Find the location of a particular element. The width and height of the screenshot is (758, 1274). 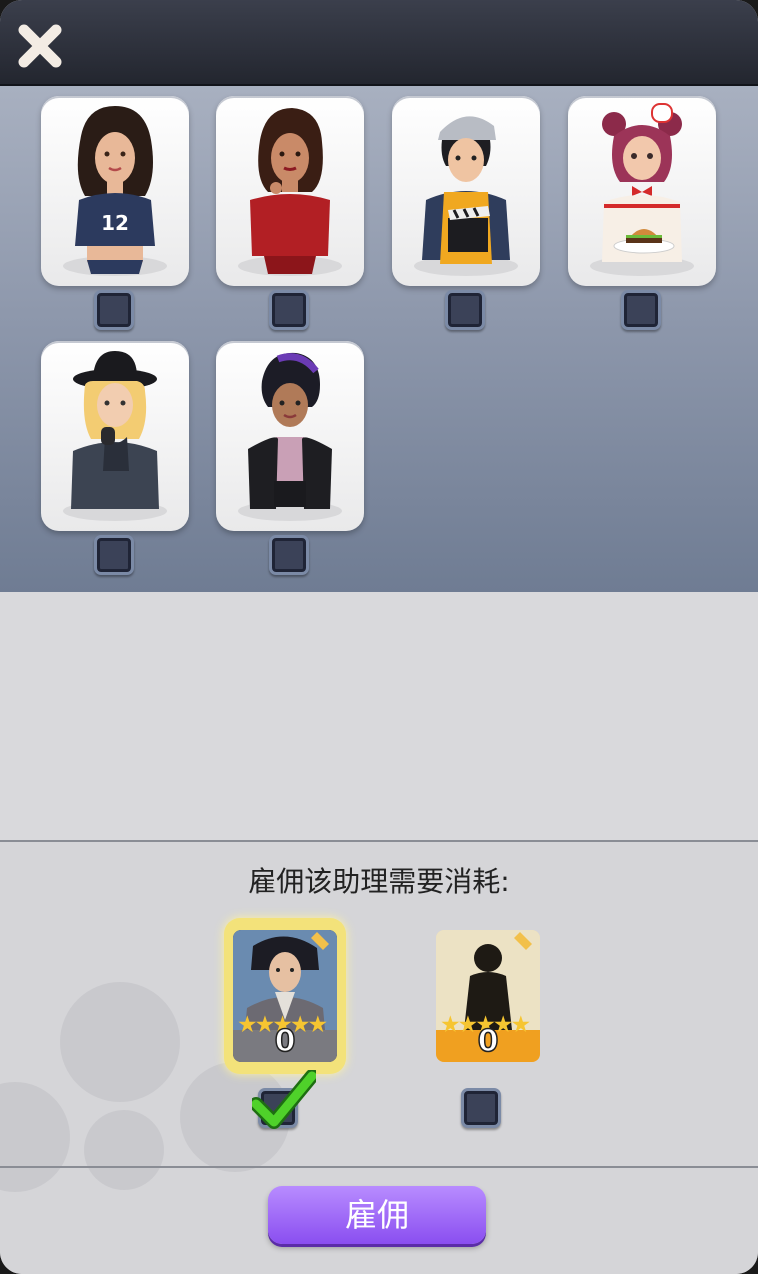

close-icon is located at coordinates (40, 46).